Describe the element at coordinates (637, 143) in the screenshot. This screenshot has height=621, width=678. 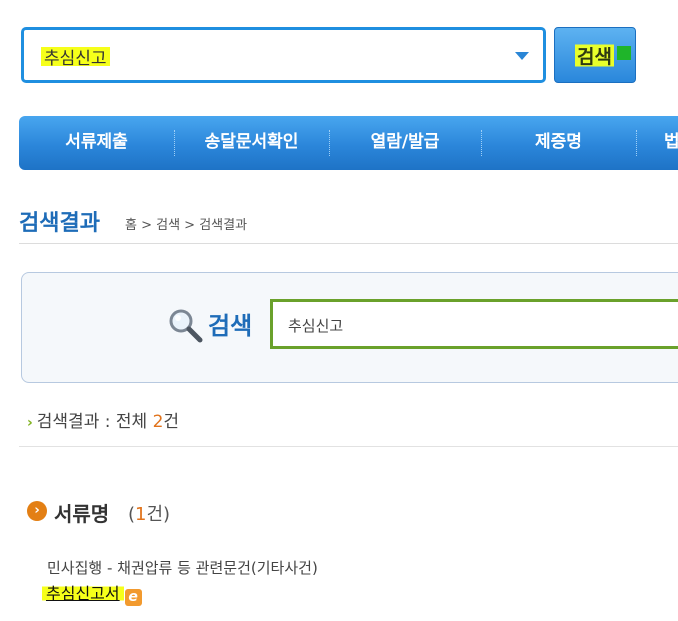
I see `nav-separator` at that location.